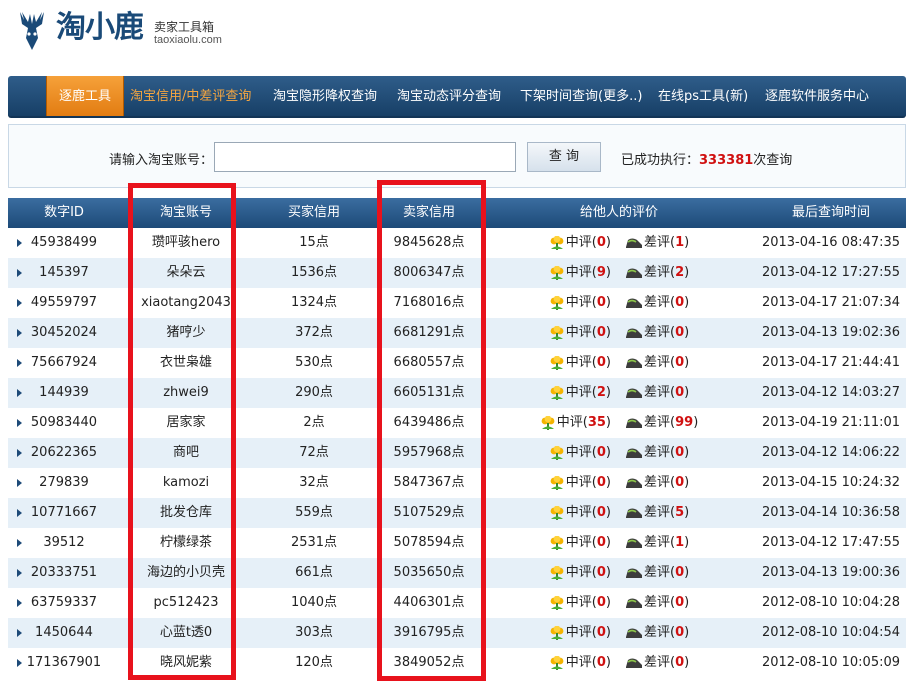 The height and width of the screenshot is (683, 911). I want to click on id-value: 279839, so click(64, 482).